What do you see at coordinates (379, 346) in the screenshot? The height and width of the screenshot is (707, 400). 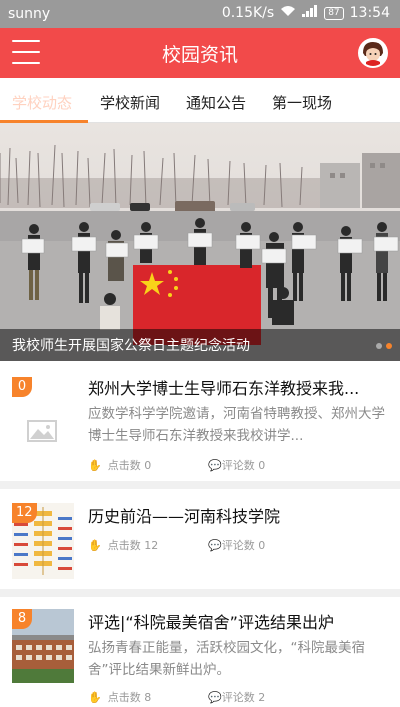 I see `carousel-dot` at bounding box center [379, 346].